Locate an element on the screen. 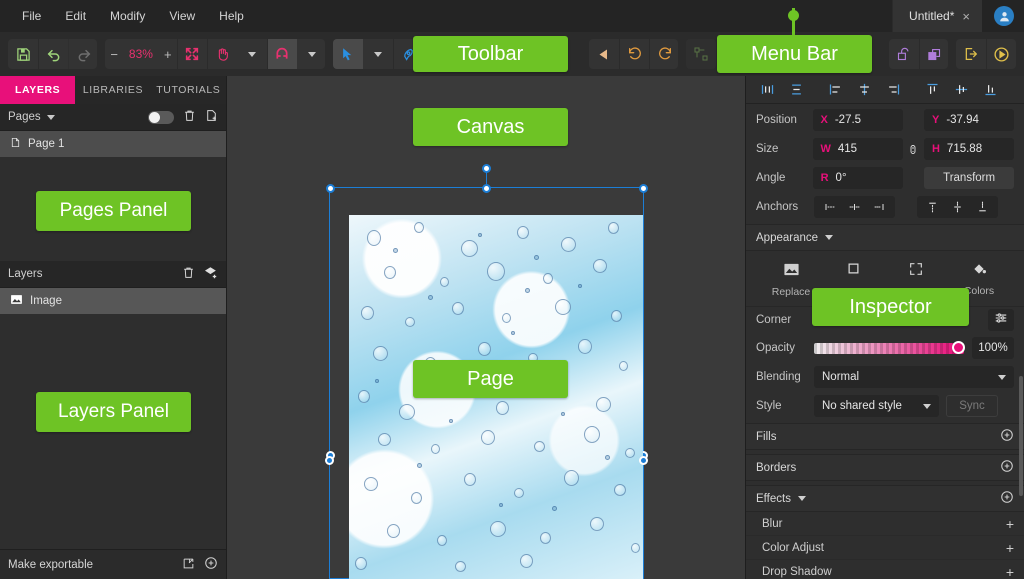 The image size is (1024, 579). fills-section-header: Fills is located at coordinates (885, 436).